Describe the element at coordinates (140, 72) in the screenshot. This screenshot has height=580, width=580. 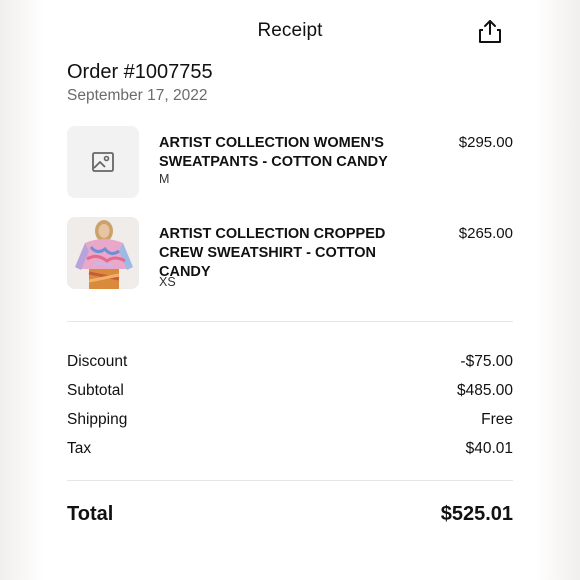
I see `order-number: Order #1007755` at that location.